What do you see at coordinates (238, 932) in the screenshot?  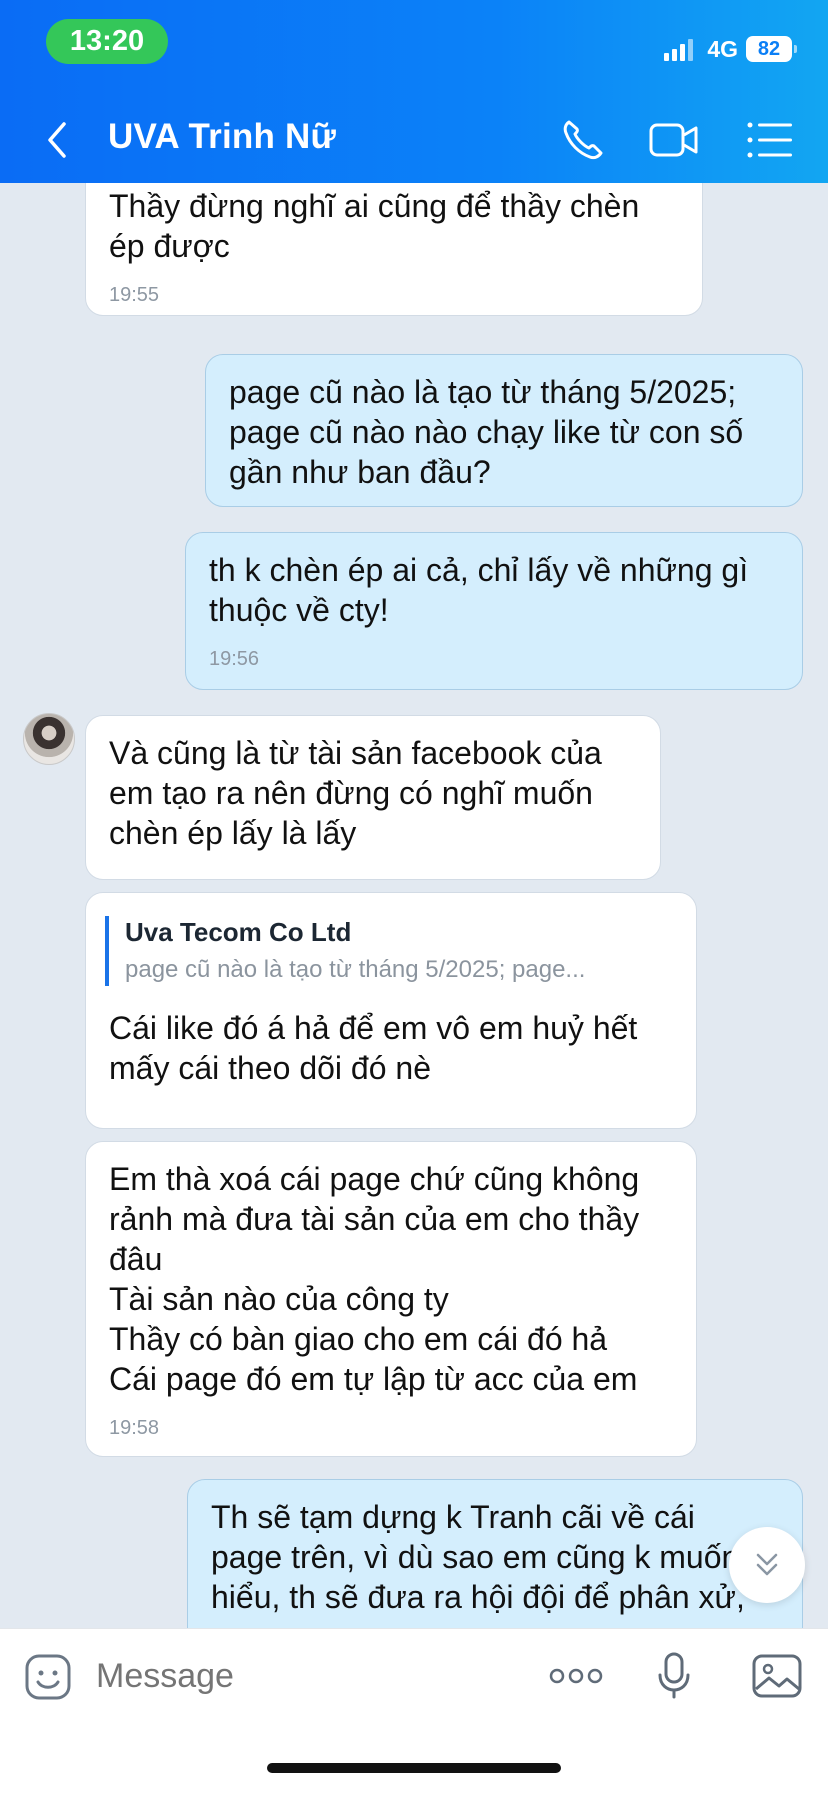 I see `quoted-author: Uva Tecom Co Ltd` at bounding box center [238, 932].